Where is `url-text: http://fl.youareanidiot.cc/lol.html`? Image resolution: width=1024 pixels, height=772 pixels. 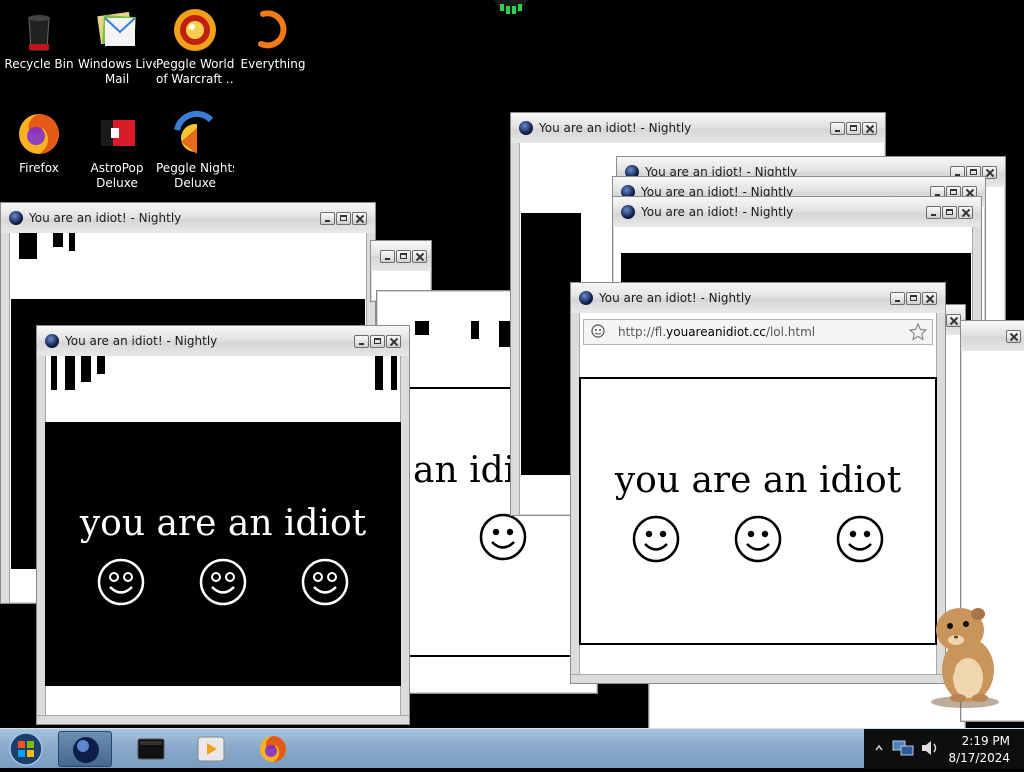
url-text: http://fl.youareanidiot.cc/lol.html is located at coordinates (716, 332).